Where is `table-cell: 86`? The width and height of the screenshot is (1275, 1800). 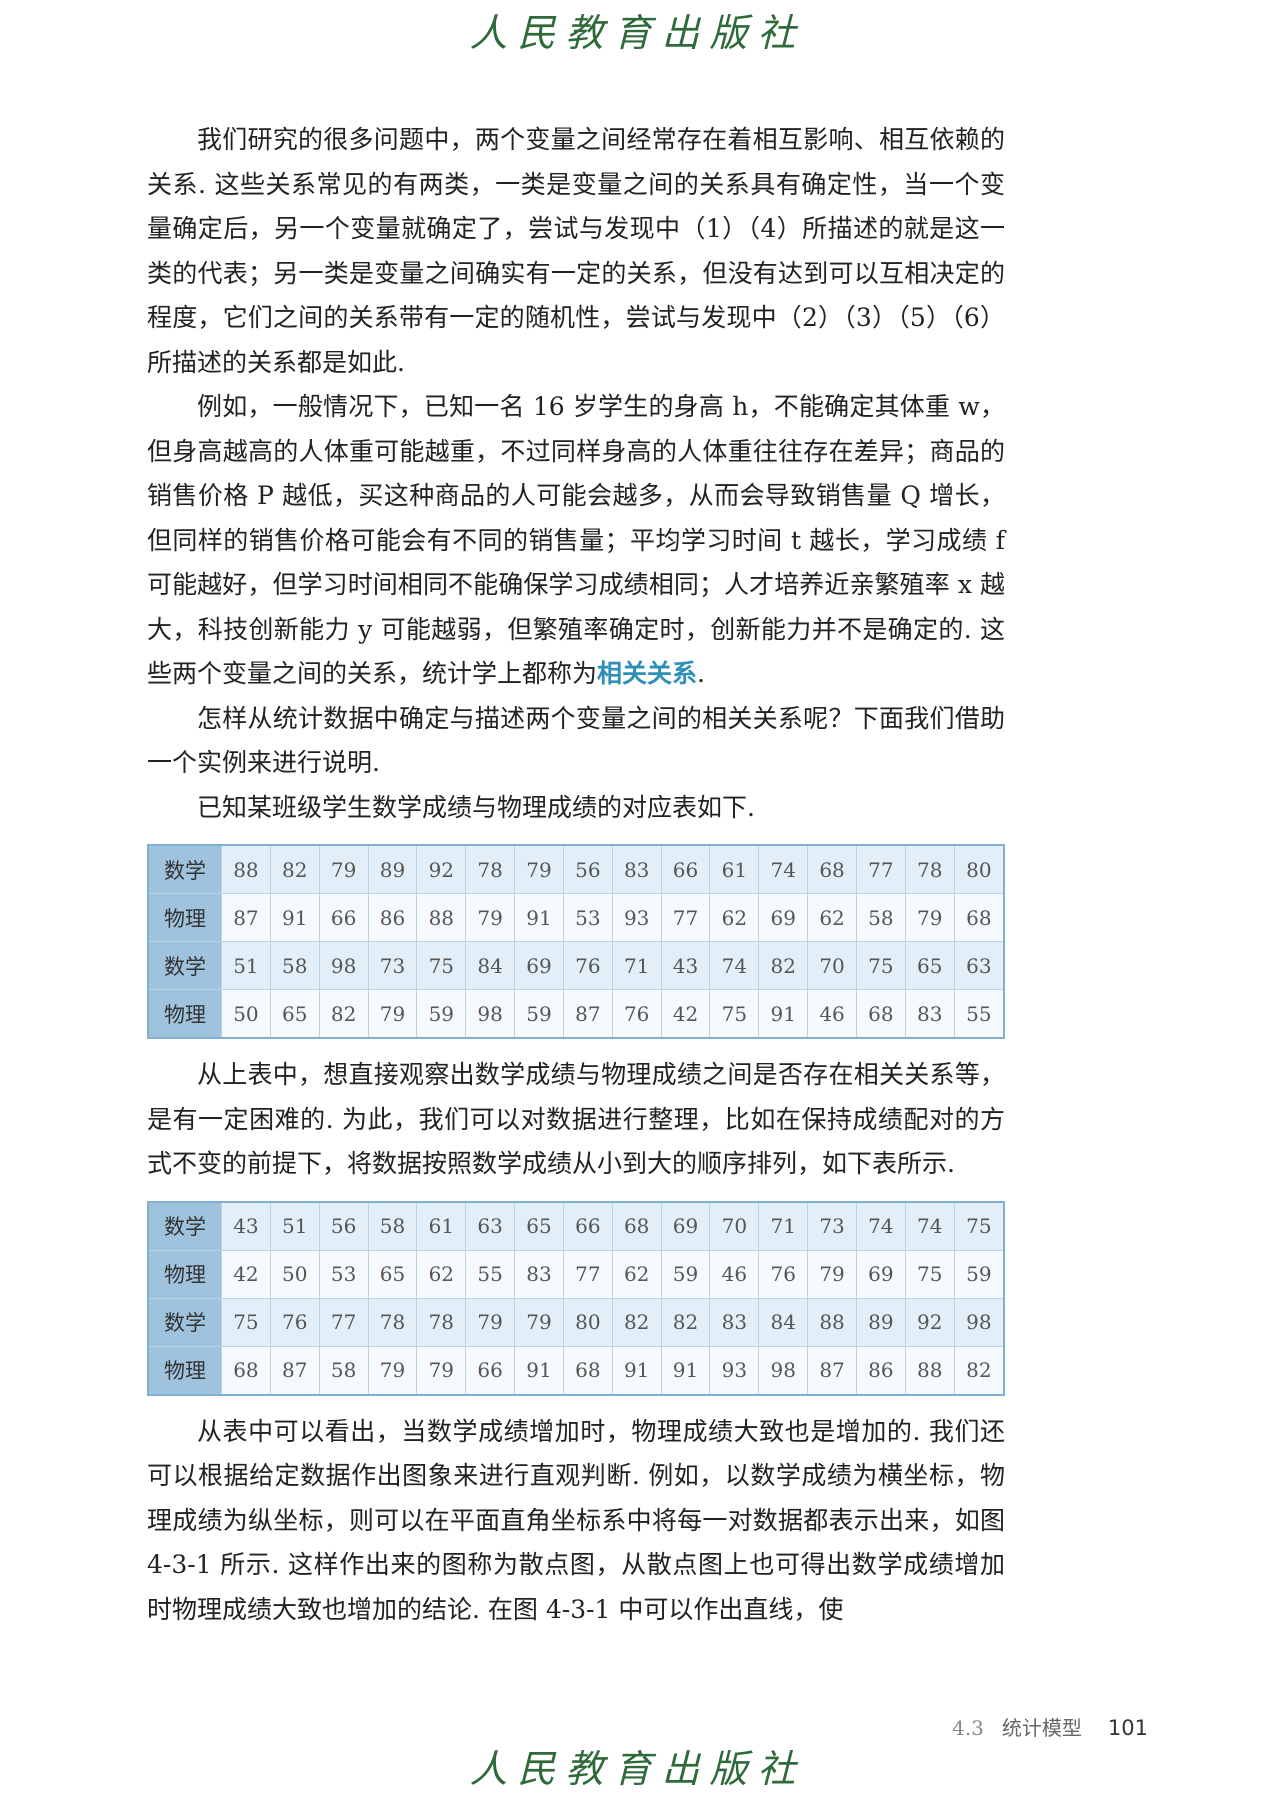 table-cell: 86 is located at coordinates (880, 1370).